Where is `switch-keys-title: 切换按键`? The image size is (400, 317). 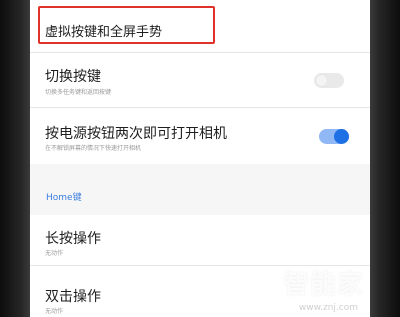 switch-keys-title: 切换按键 is located at coordinates (73, 77).